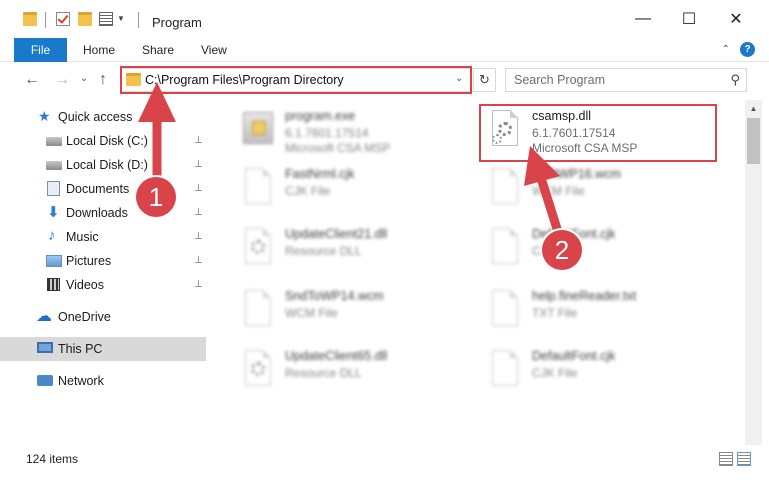 This screenshot has width=769, height=485. What do you see at coordinates (98, 189) in the screenshot?
I see `sidebar-item-label: Documents` at bounding box center [98, 189].